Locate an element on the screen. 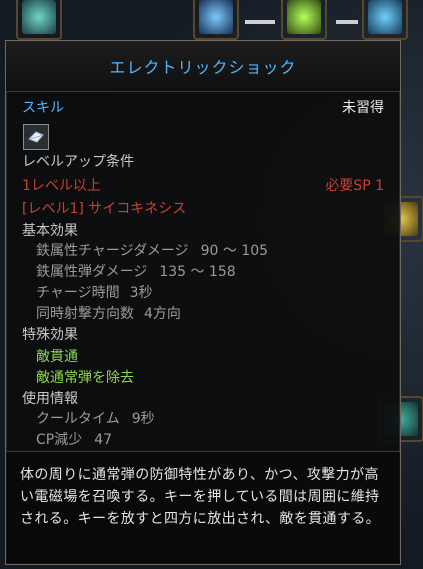 This screenshot has width=423, height=569. required-skill: [レベル1] サイコキネシス is located at coordinates (104, 209).